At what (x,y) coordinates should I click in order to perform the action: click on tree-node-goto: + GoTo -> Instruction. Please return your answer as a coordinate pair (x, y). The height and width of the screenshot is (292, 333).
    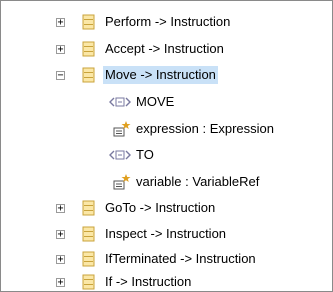
    Looking at the image, I should click on (166, 208).